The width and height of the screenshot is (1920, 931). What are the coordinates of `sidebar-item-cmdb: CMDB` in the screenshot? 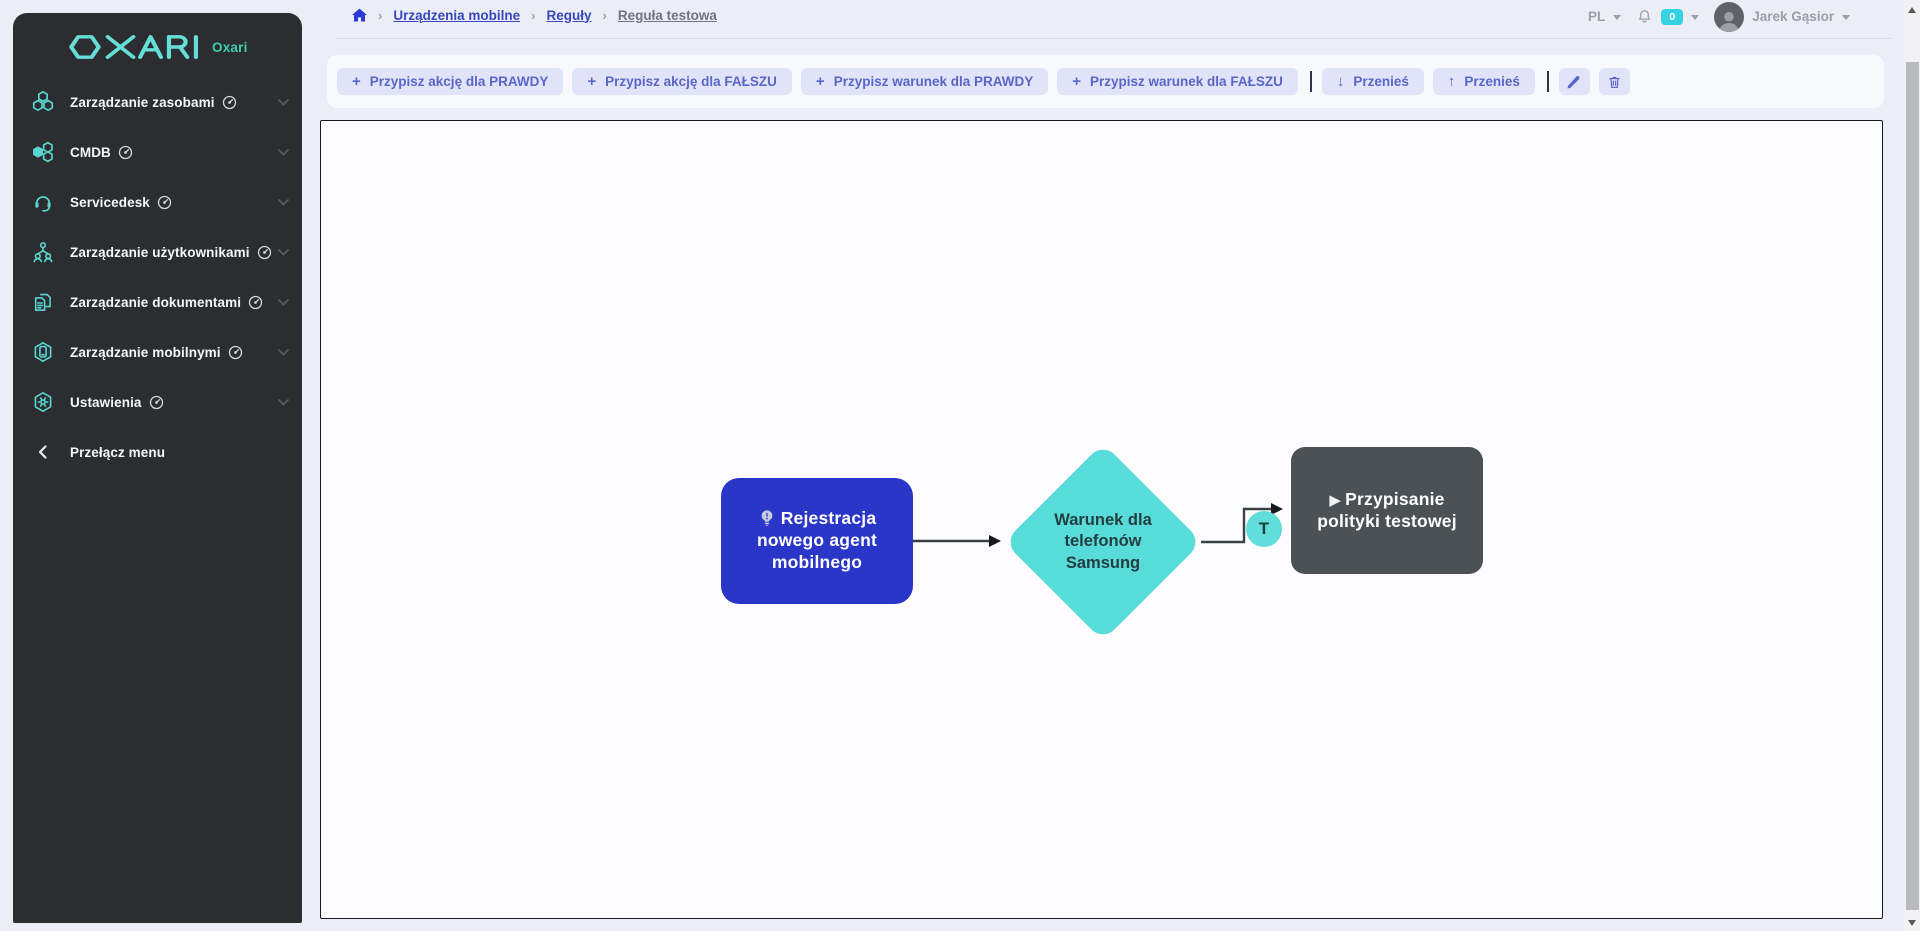 It's located at (157, 152).